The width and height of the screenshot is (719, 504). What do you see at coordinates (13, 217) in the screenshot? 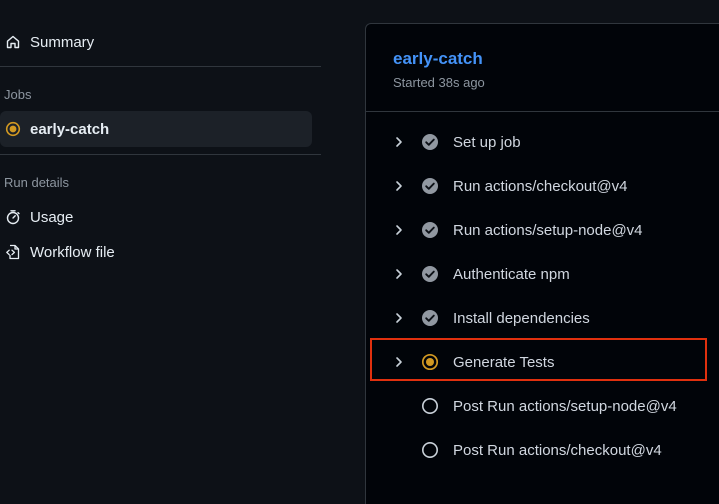
I see `stopwatch-icon` at bounding box center [13, 217].